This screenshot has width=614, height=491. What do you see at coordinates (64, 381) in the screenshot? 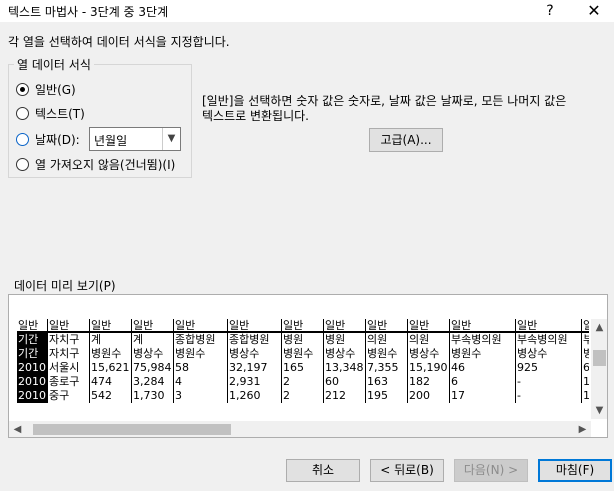
I see `preview-cell: 종로구` at bounding box center [64, 381].